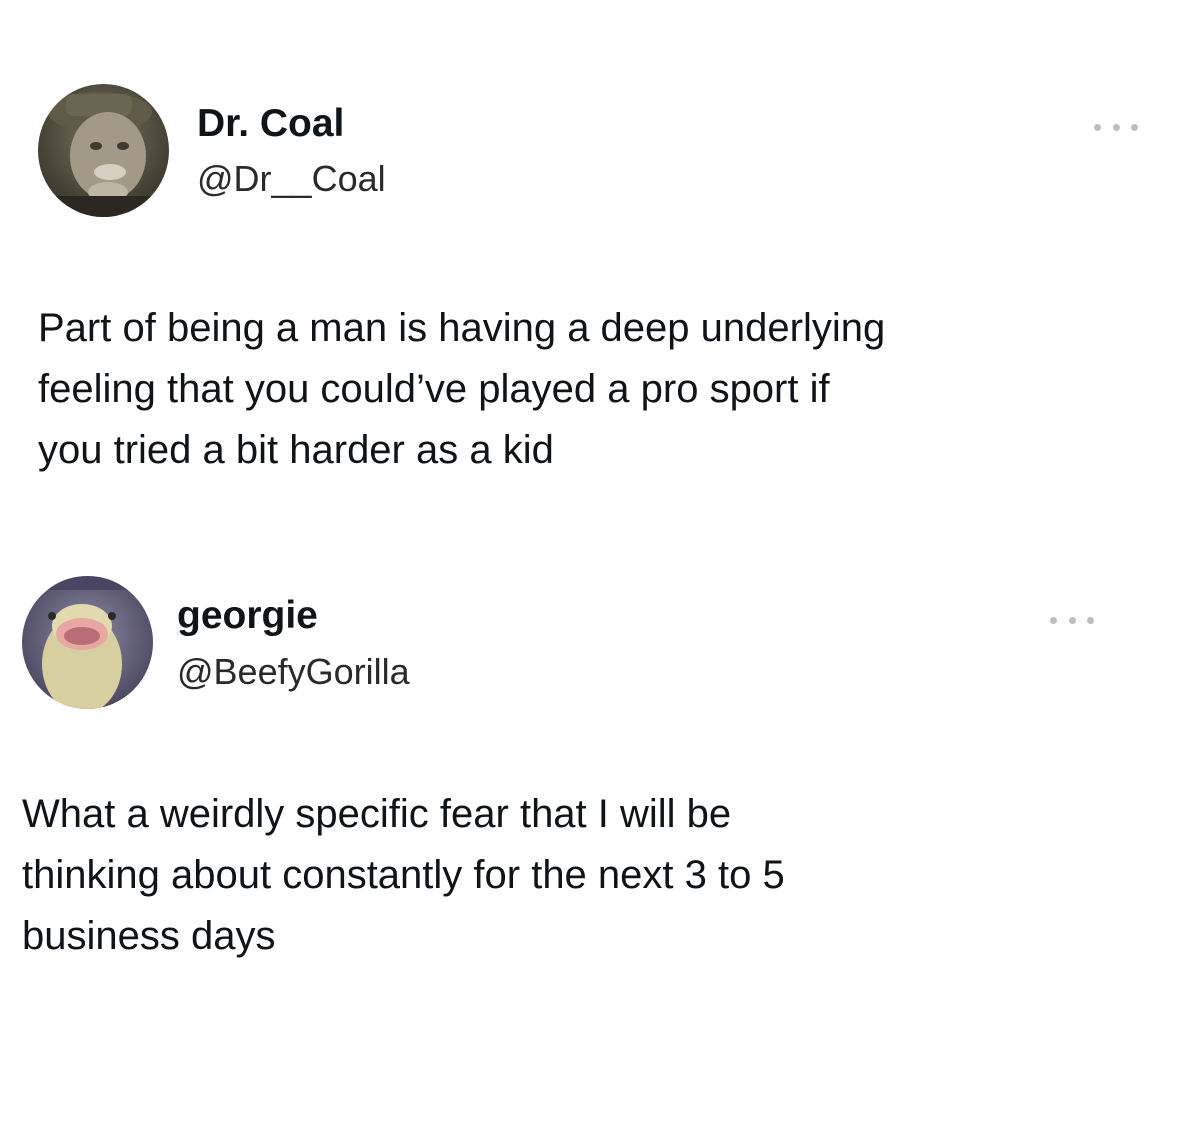 This screenshot has width=1179, height=1138. Describe the element at coordinates (291, 179) in the screenshot. I see `user-handle: @Dr__Coal` at that location.